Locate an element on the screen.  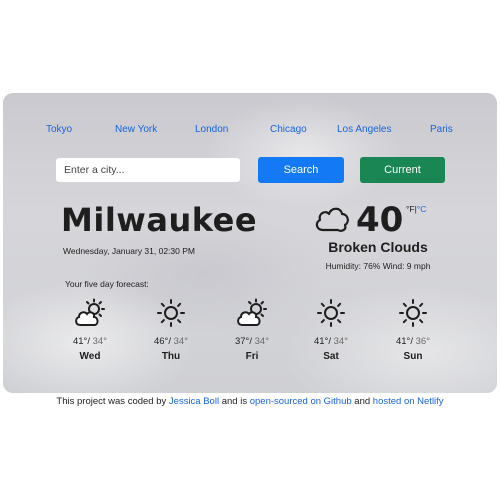
forecast-temps: 41°/ 36° is located at coordinates (413, 341).